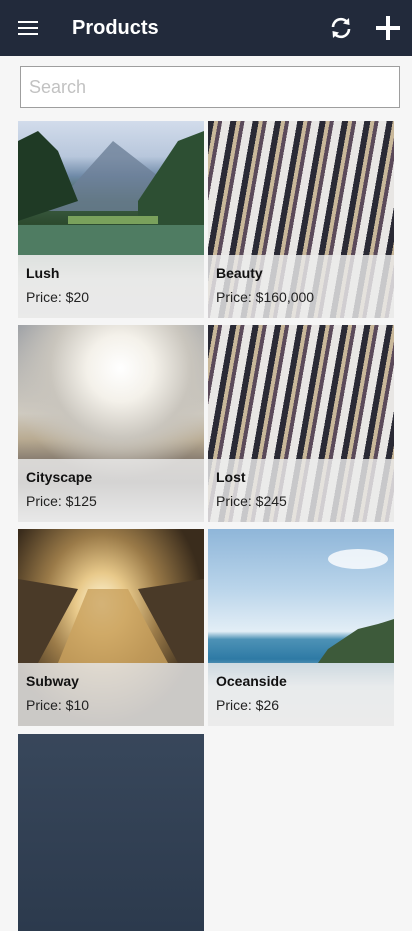 The height and width of the screenshot is (931, 412). I want to click on add-product-button, so click(388, 28).